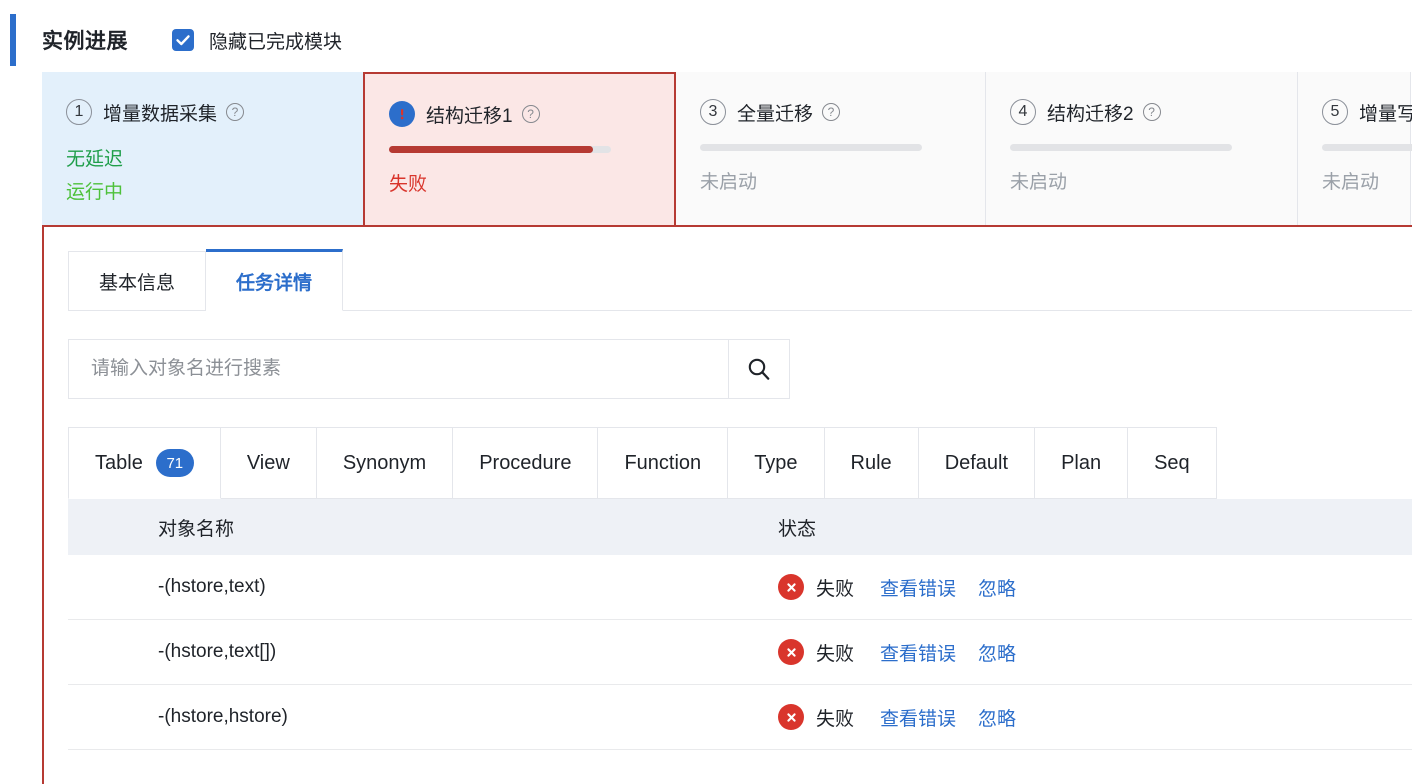  What do you see at coordinates (13, 40) in the screenshot?
I see `page-accent-bar` at bounding box center [13, 40].